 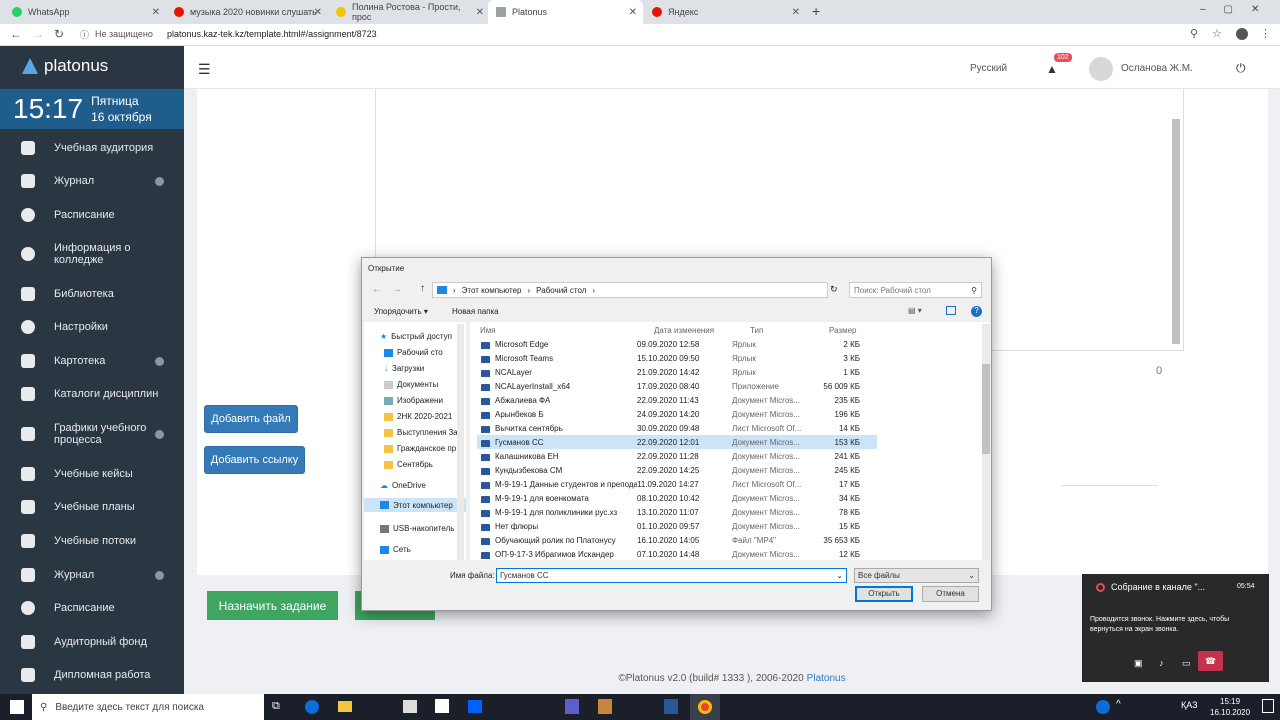 I want to click on column-date: Дата изменения, so click(x=684, y=330).